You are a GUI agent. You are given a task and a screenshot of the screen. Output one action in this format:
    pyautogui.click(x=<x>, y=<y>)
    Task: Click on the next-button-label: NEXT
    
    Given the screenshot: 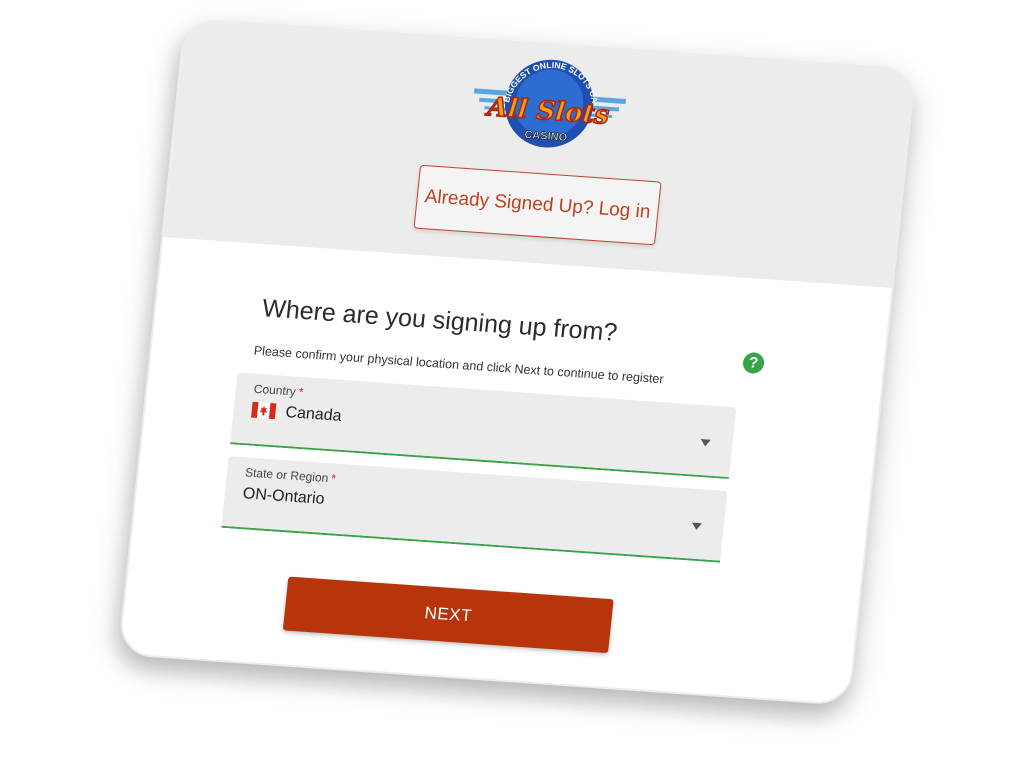 What is the action you would take?
    pyautogui.click(x=448, y=614)
    